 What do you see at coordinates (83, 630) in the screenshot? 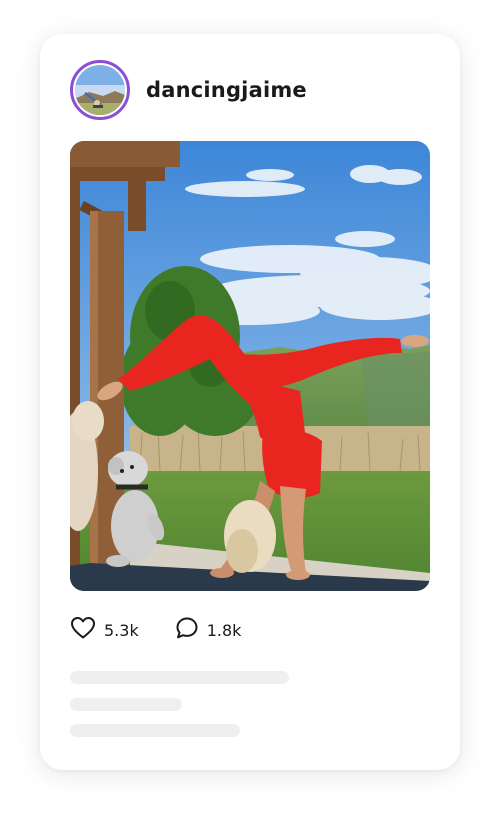
I see `heart-outline-icon` at bounding box center [83, 630].